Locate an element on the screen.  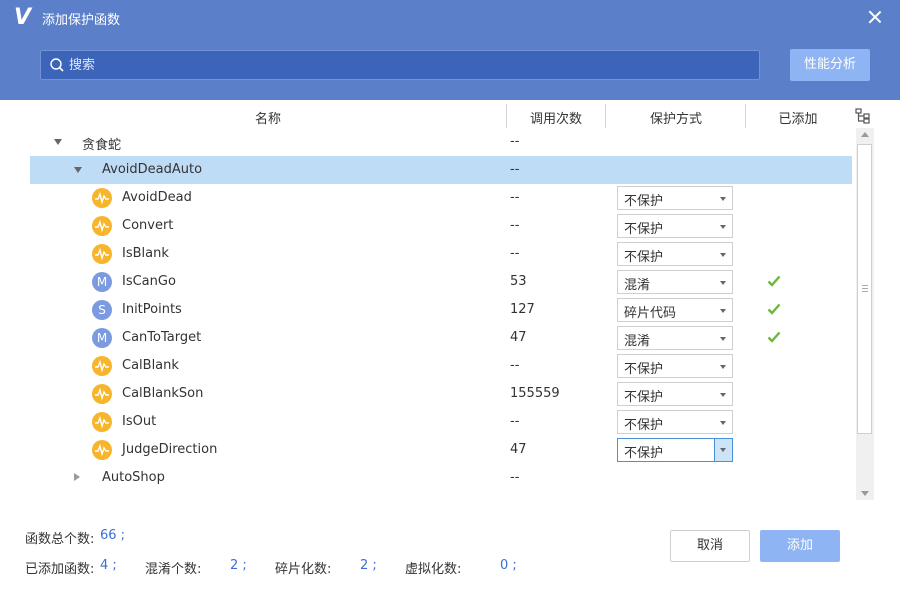
search-box is located at coordinates (400, 65).